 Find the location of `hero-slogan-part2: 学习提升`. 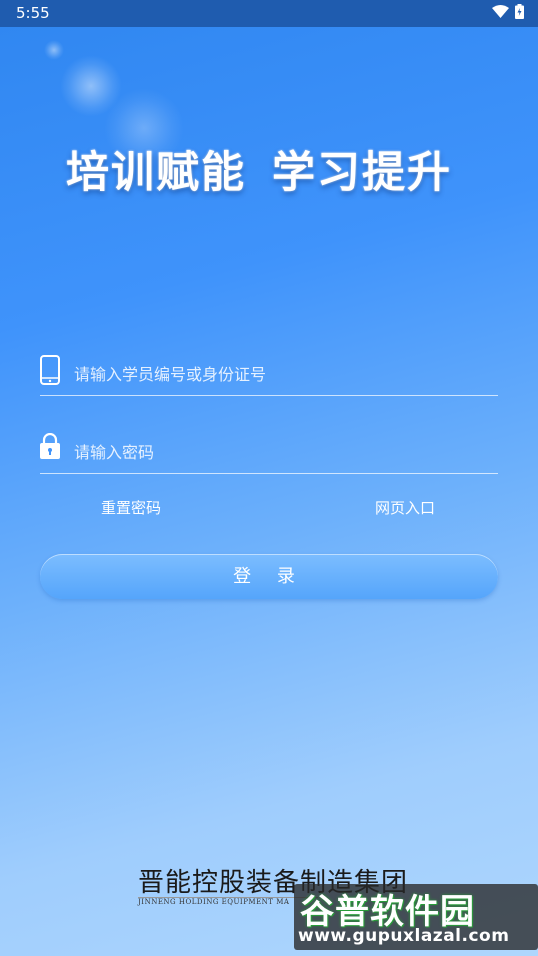

hero-slogan-part2: 学习提升 is located at coordinates (362, 173).